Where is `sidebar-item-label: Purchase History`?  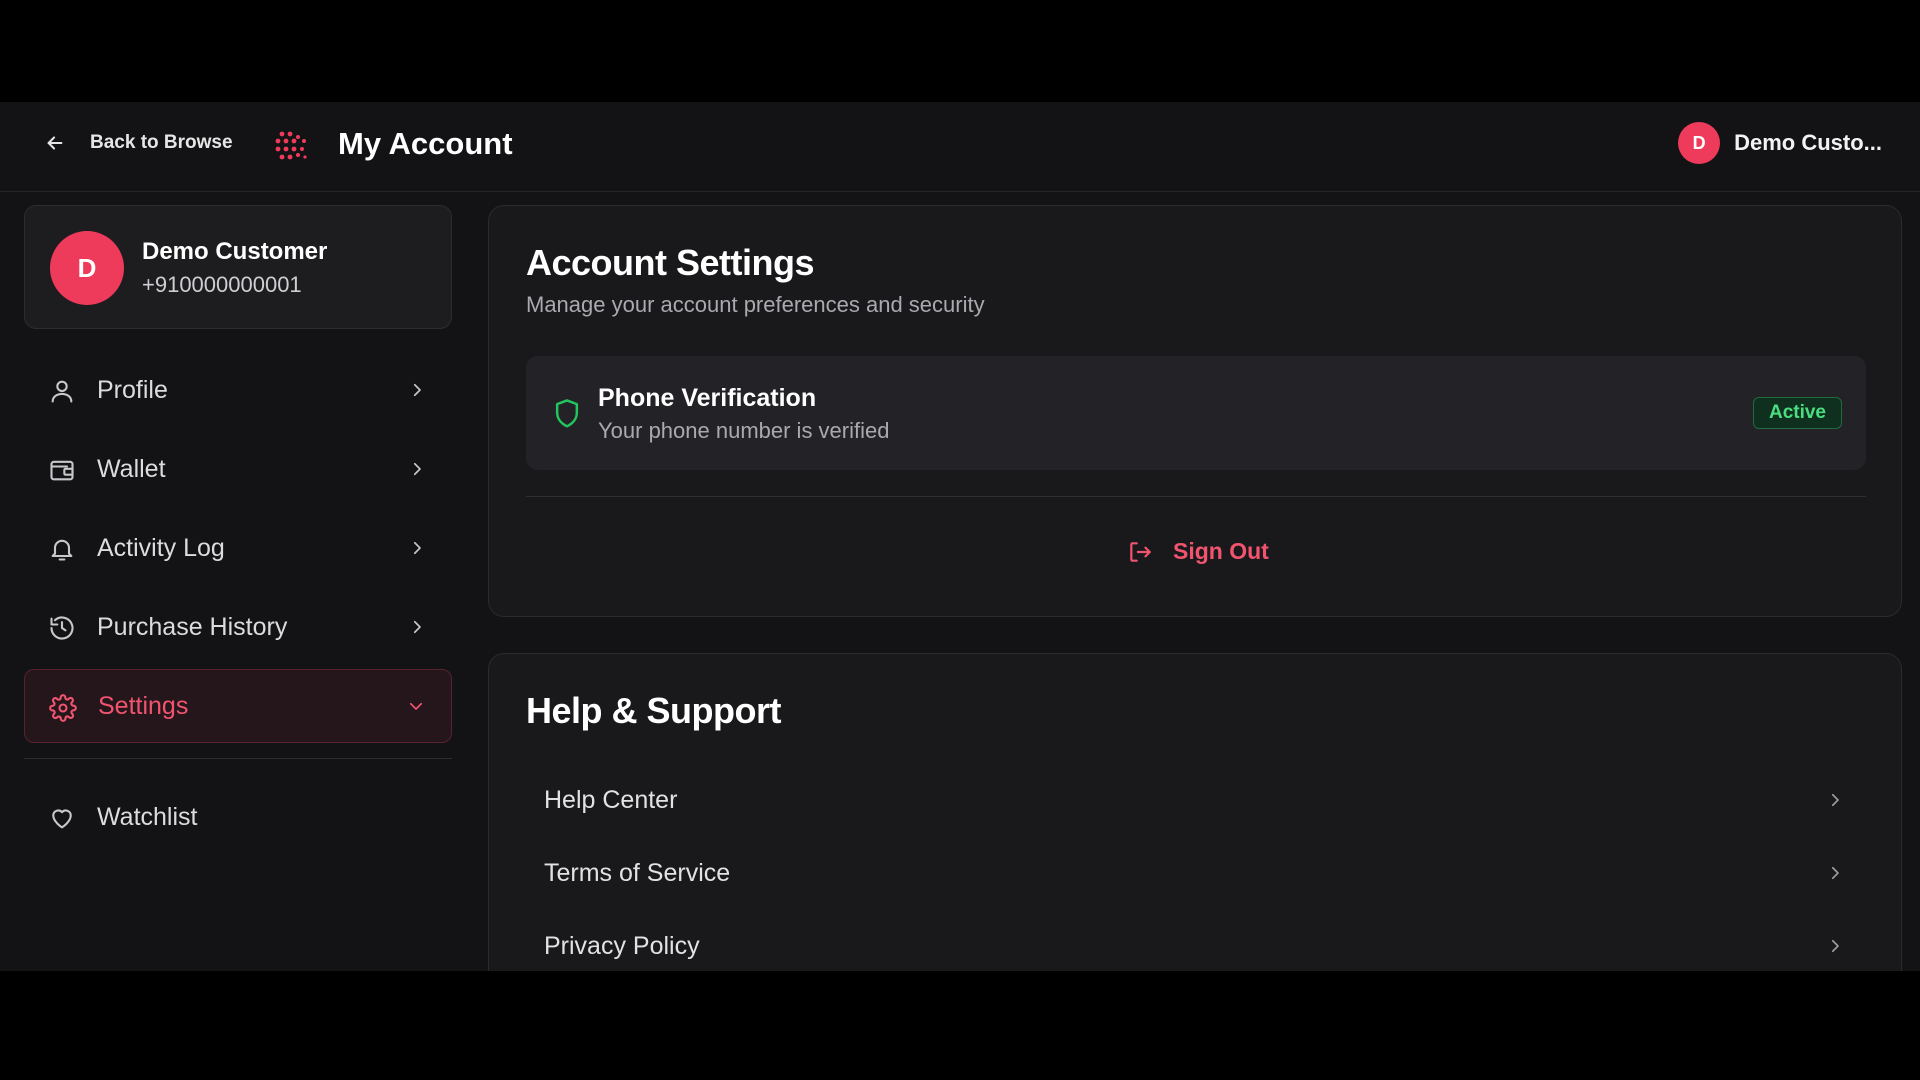 sidebar-item-label: Purchase History is located at coordinates (192, 626).